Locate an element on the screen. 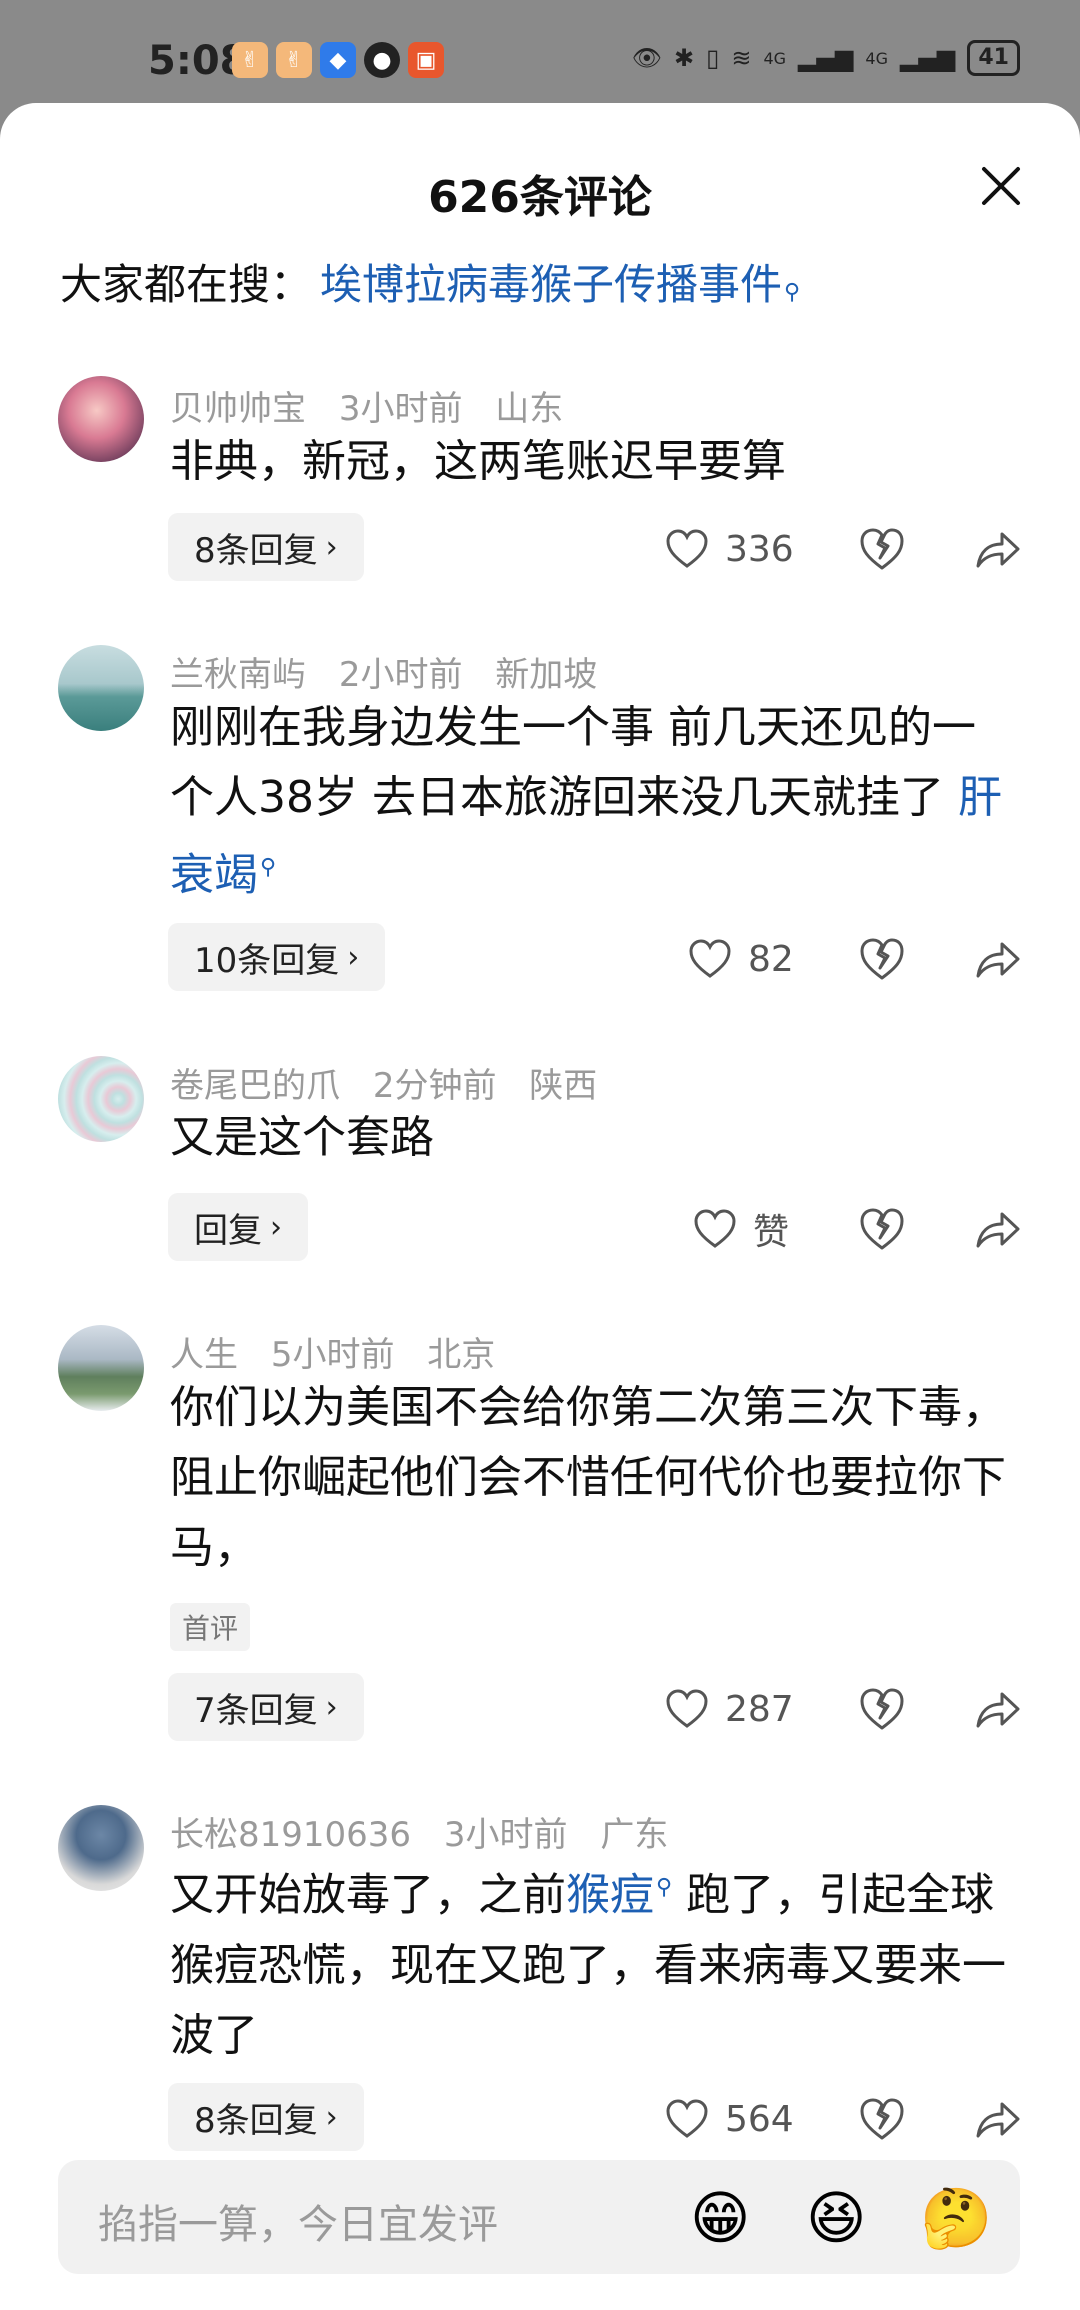  comment-text: 又是这个套路 is located at coordinates (302, 1137).